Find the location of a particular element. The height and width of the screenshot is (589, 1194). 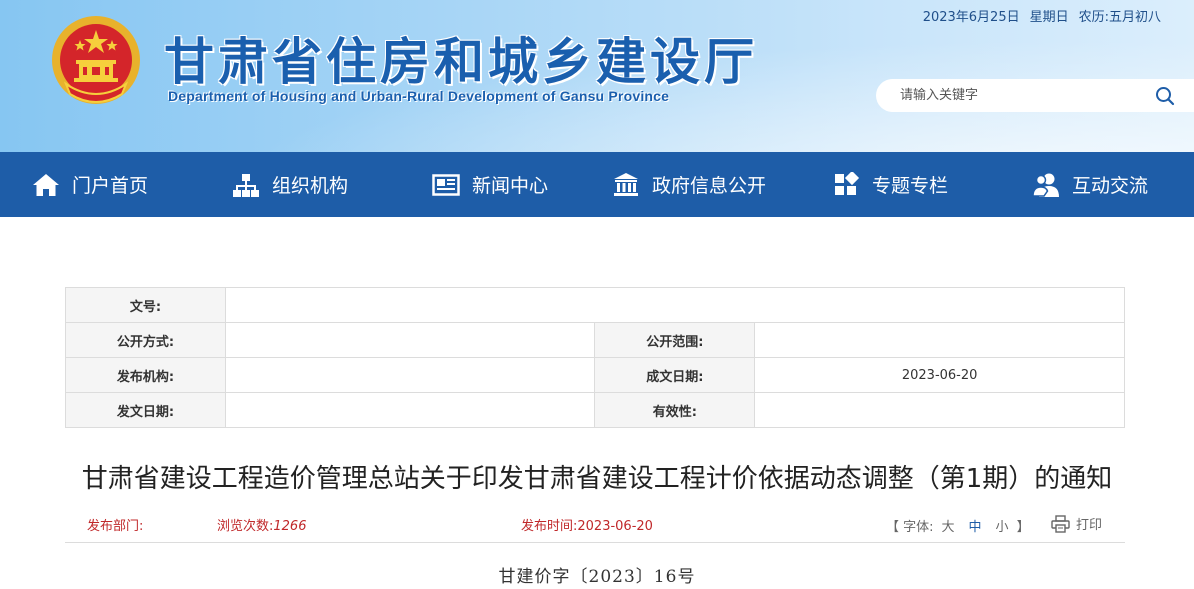

font-size-label: 【 字体: is located at coordinates (910, 527).